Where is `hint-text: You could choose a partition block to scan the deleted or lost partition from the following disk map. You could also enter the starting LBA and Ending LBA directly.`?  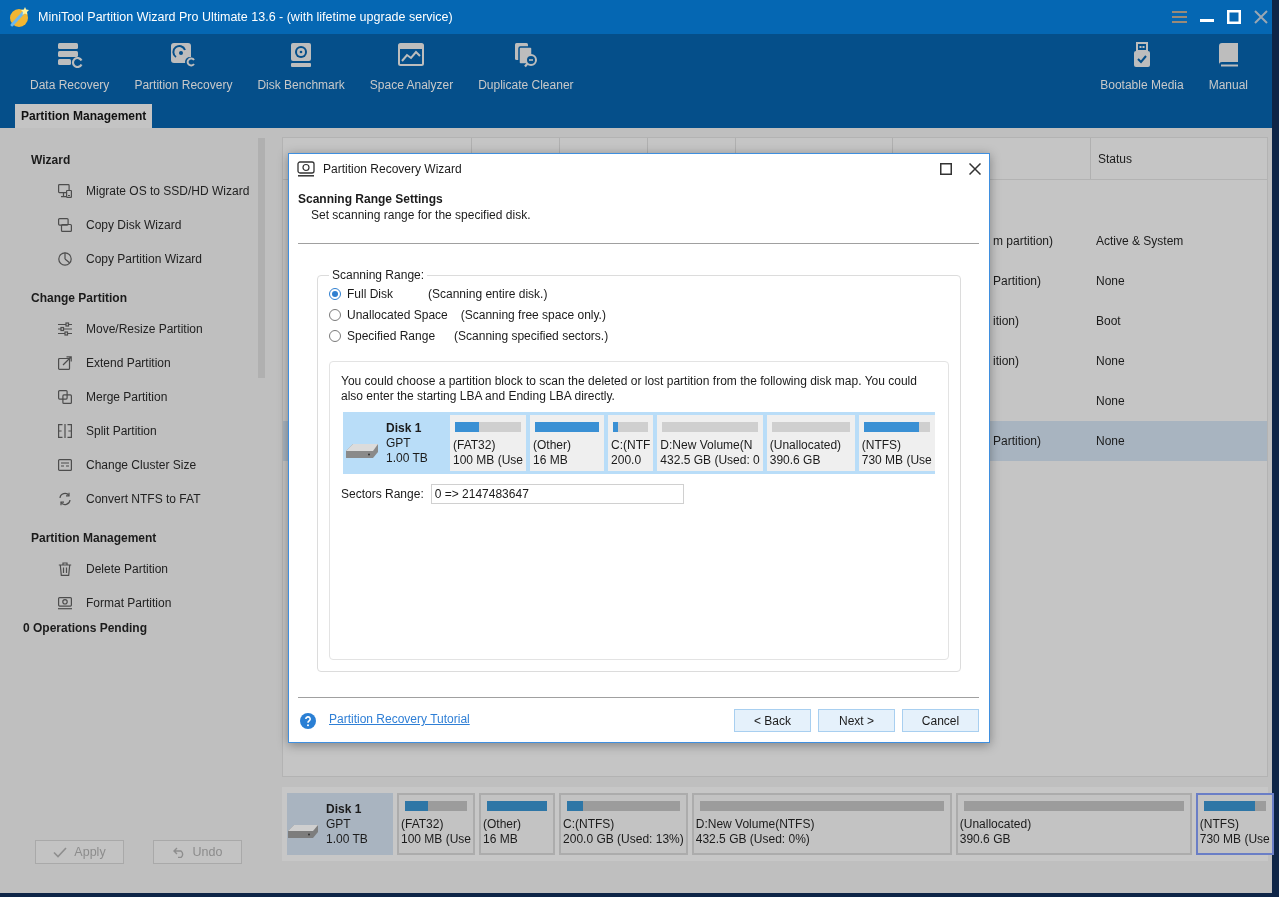 hint-text: You could choose a partition block to scan the deleted or lost partition from the following disk map. You could also enter the starting LBA and Ending LBA directly. is located at coordinates (629, 389).